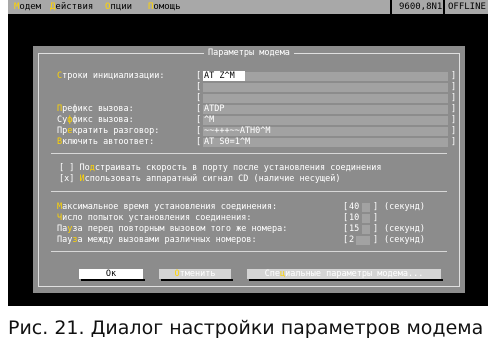 The height and width of the screenshot is (351, 496). I want to click on cancel-button: Отменить, so click(195, 274).